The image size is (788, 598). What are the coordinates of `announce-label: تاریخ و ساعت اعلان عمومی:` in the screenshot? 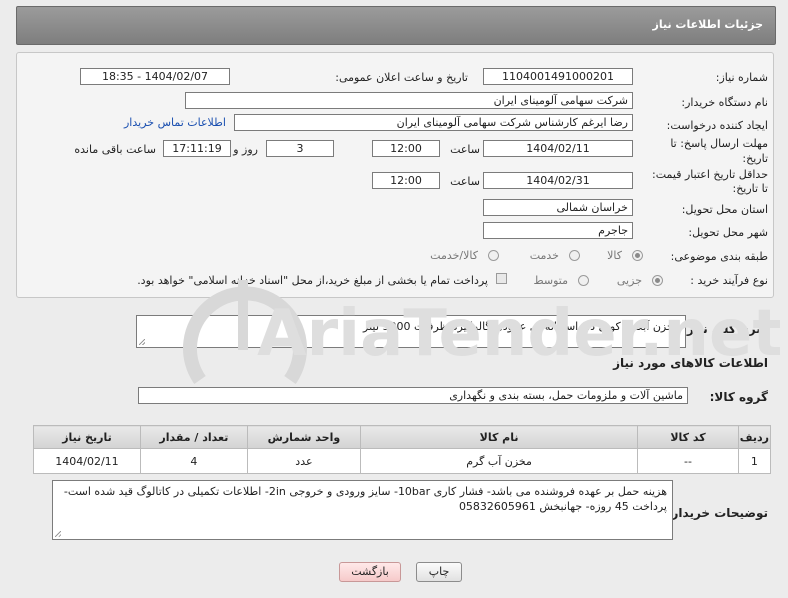 It's located at (401, 77).